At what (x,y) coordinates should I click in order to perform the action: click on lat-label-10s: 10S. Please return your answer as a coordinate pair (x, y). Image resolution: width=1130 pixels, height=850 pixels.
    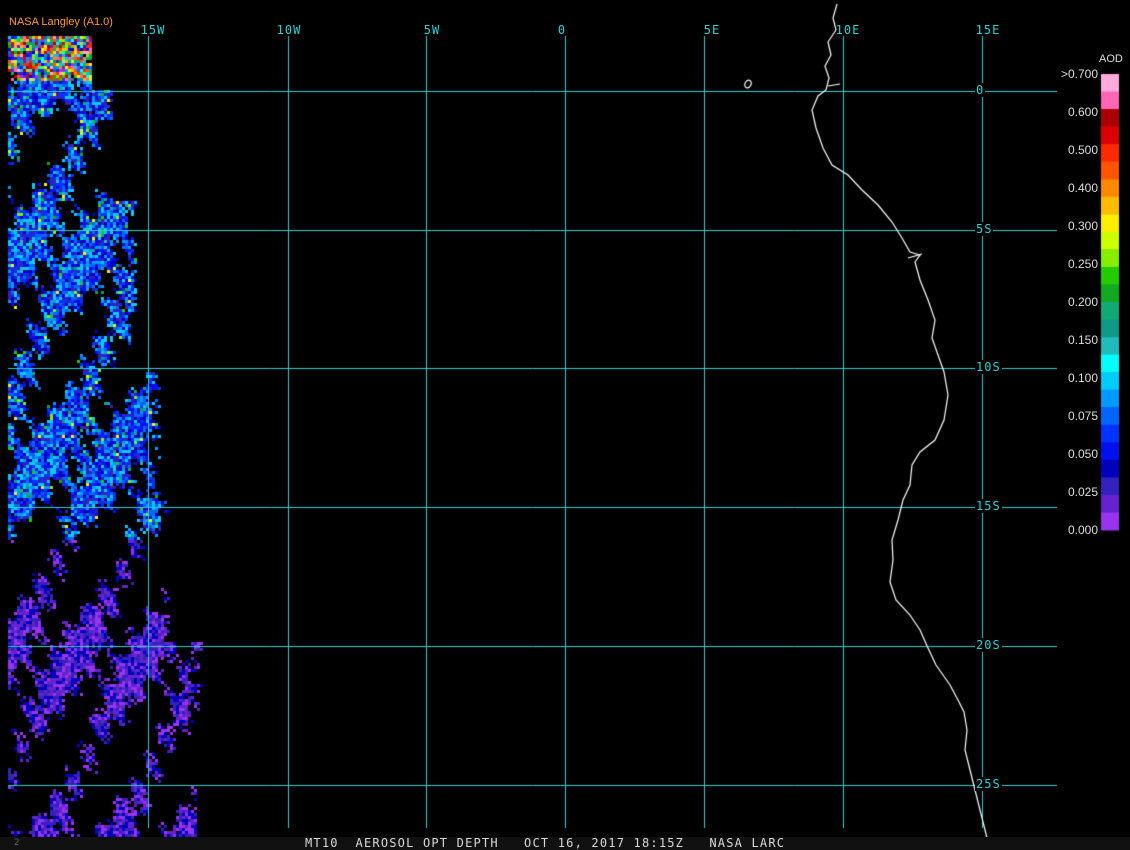
    Looking at the image, I should click on (988, 367).